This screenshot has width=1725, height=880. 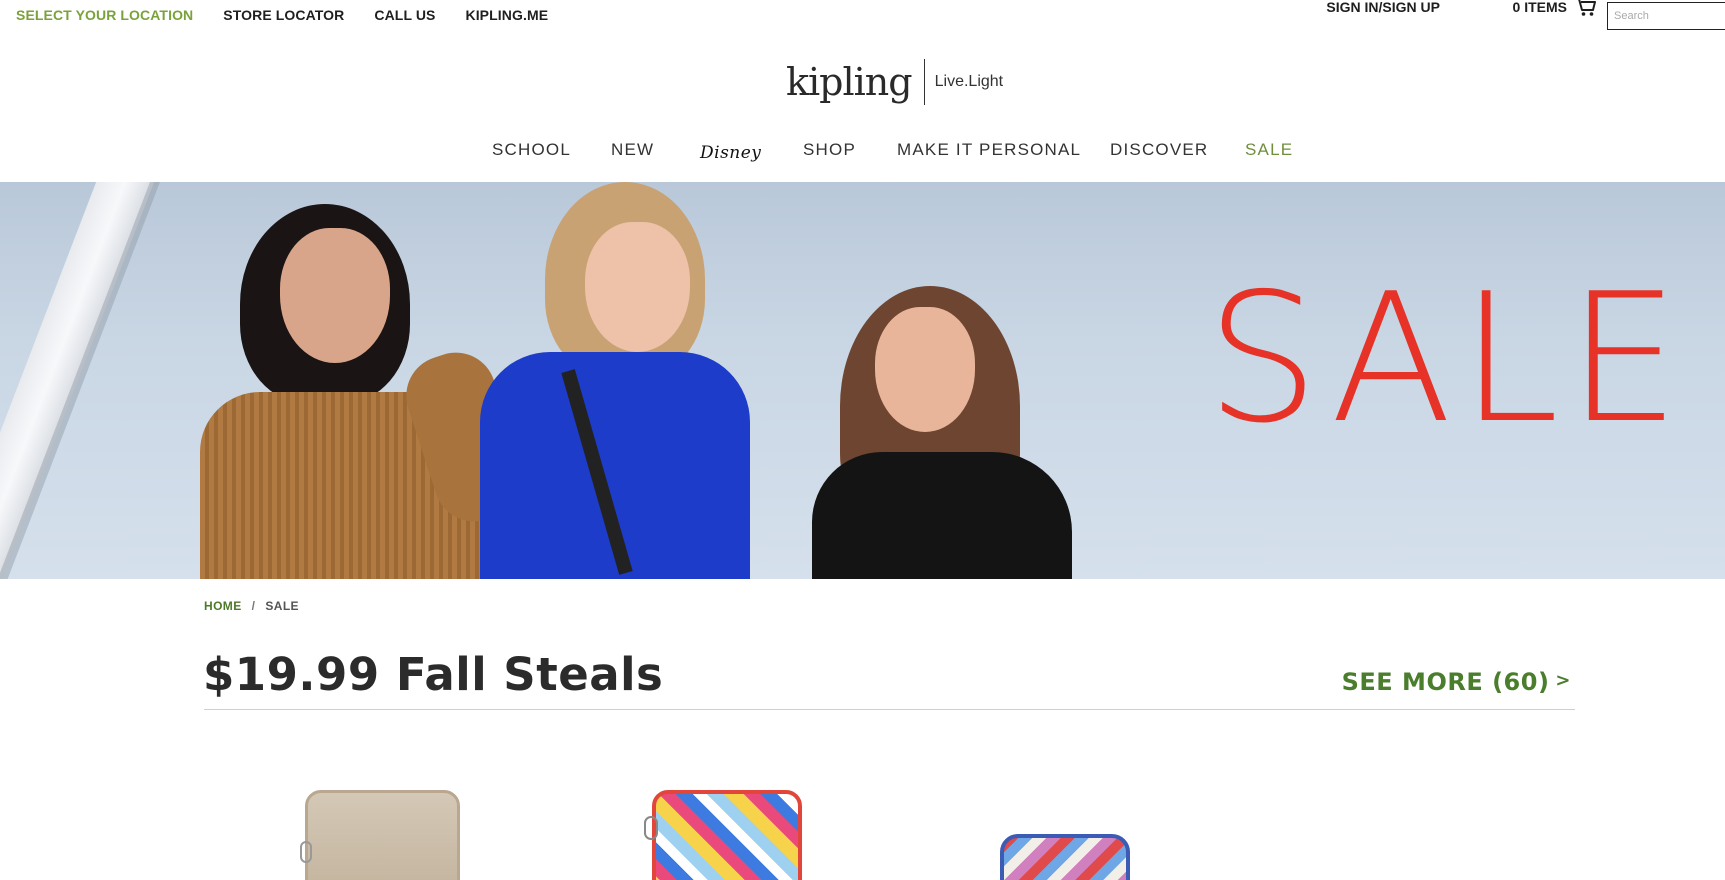 I want to click on section-title: $19.99 Fall Steals, so click(x=433, y=674).